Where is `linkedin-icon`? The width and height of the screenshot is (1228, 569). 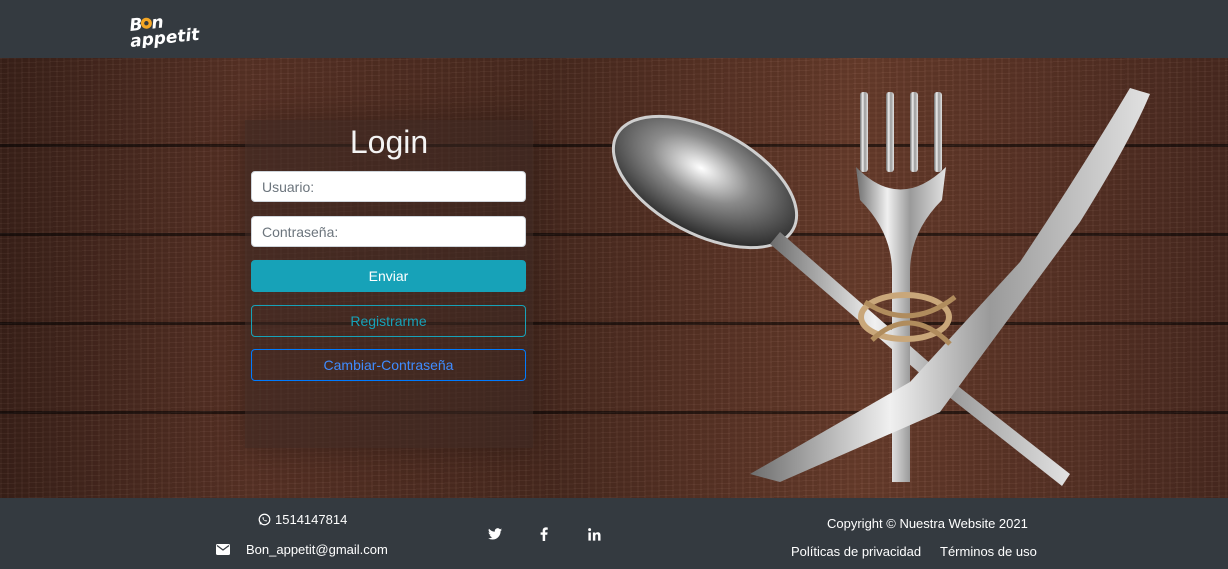
linkedin-icon is located at coordinates (594, 534).